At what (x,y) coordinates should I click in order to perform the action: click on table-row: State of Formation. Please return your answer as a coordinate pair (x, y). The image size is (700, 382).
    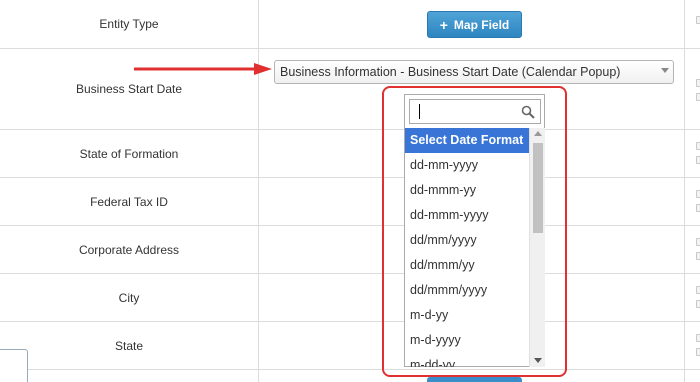
    Looking at the image, I should click on (350, 154).